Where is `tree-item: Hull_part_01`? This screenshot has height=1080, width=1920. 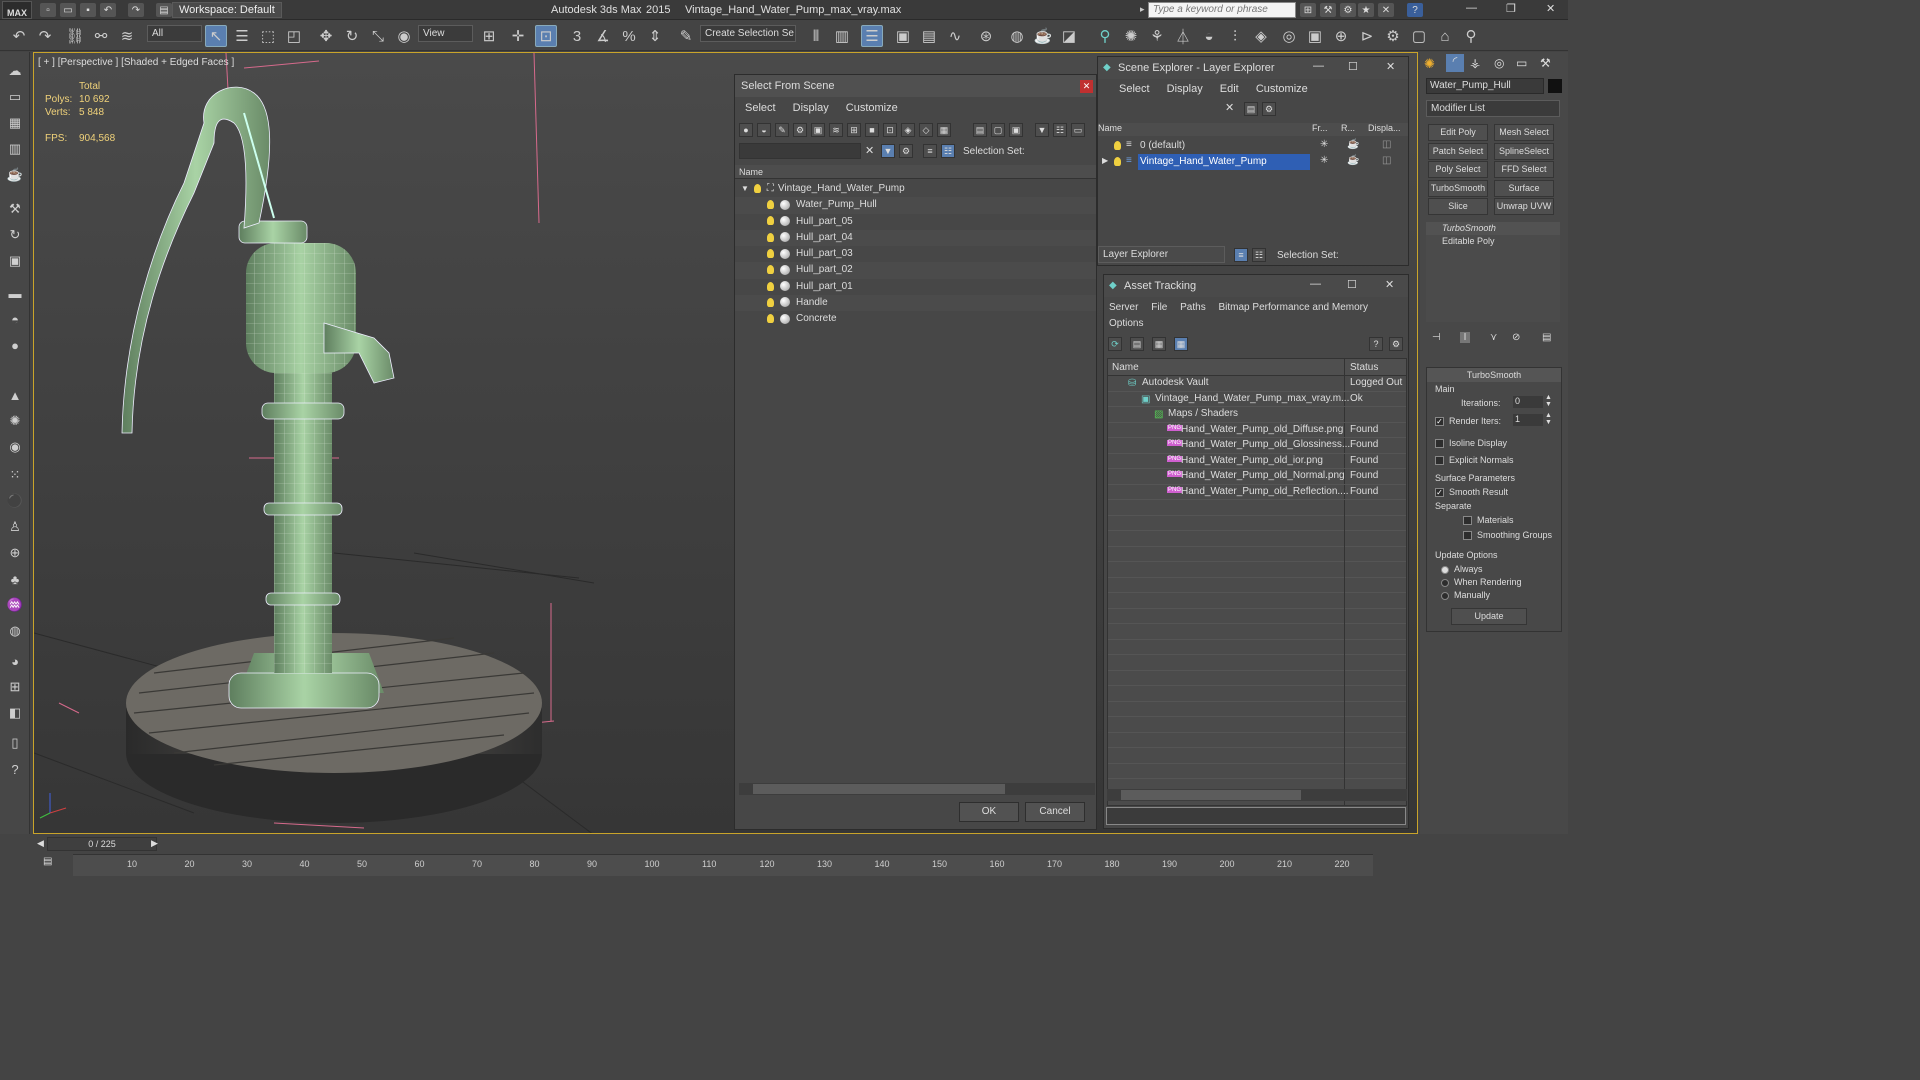 tree-item: Hull_part_01 is located at coordinates (915, 287).